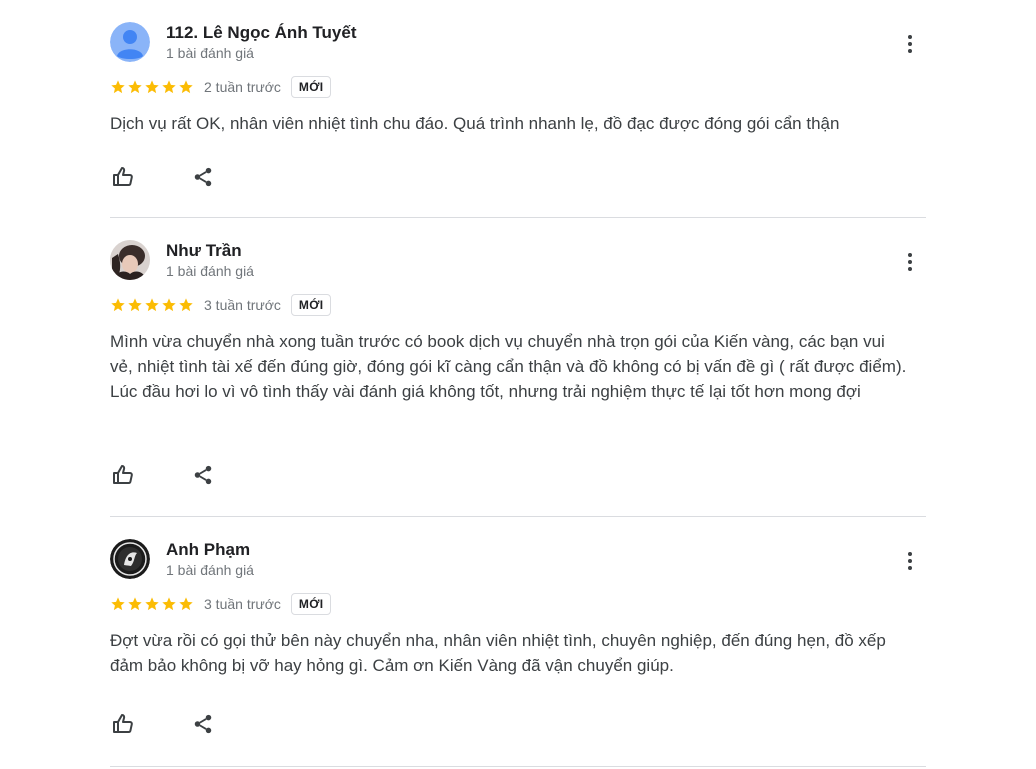 The image size is (1036, 769). I want to click on author-name: 112. Lê Ngọc Ánh Tuyết, so click(261, 33).